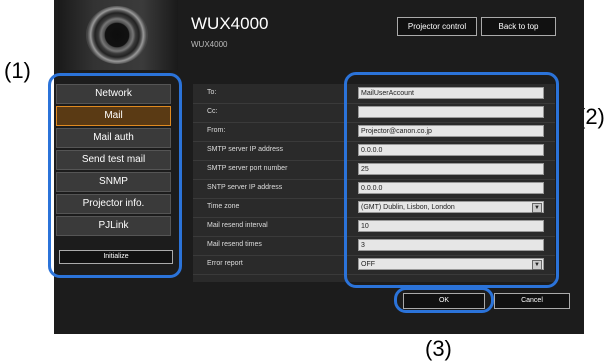 This screenshot has height=364, width=616. What do you see at coordinates (437, 26) in the screenshot?
I see `projector-control-button: Projector control` at bounding box center [437, 26].